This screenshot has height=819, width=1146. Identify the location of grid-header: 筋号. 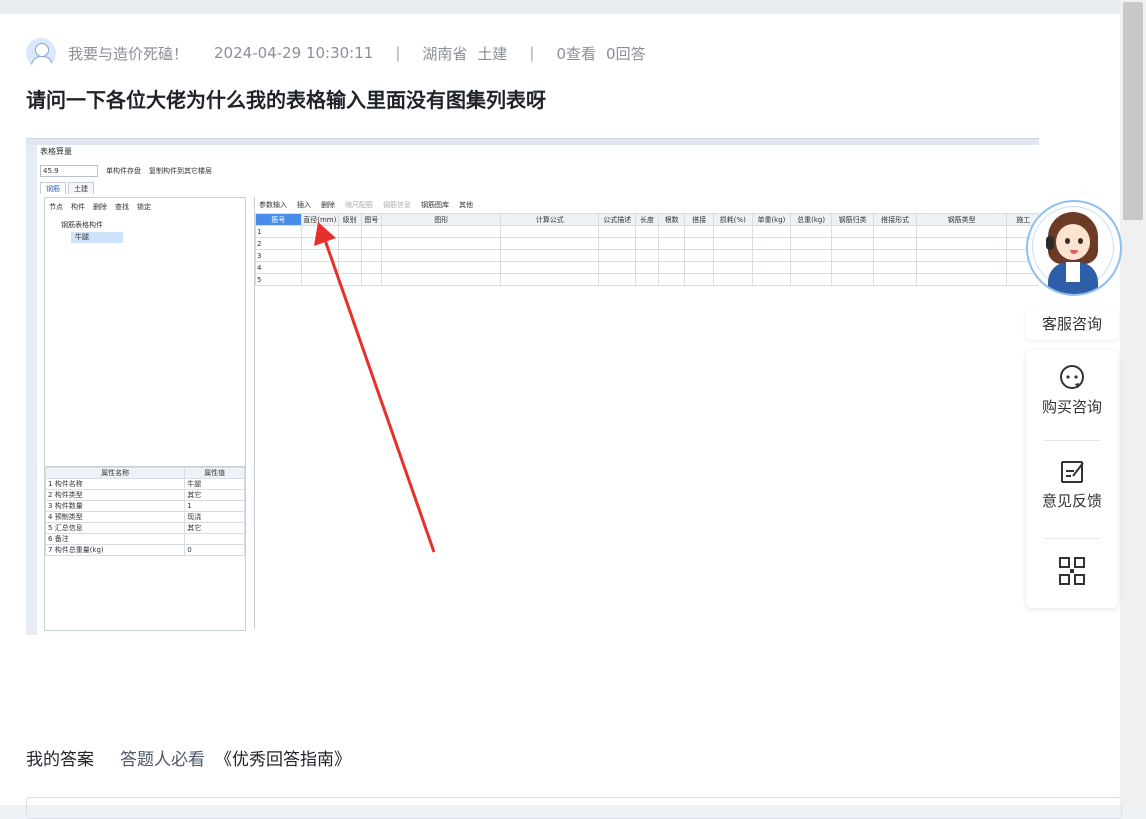
(278, 219).